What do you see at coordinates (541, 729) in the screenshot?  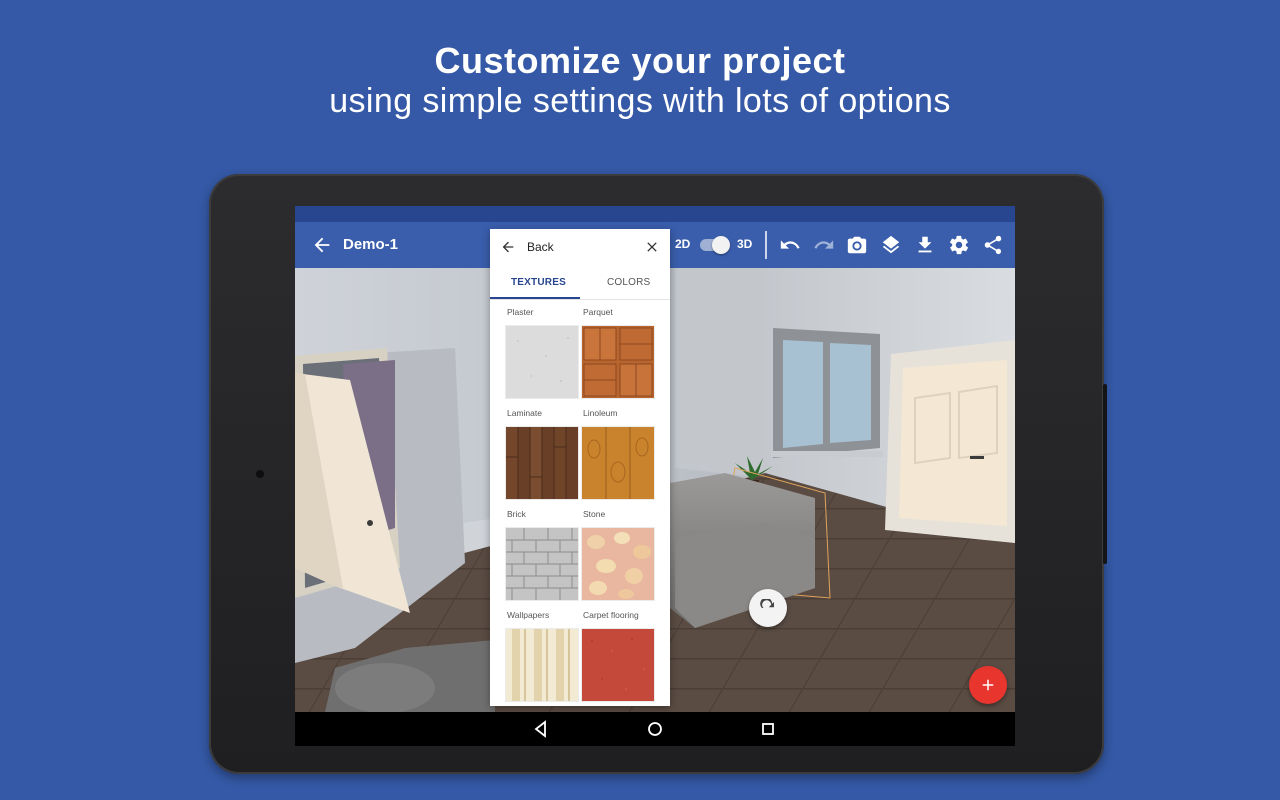 I see `nav-back-icon` at bounding box center [541, 729].